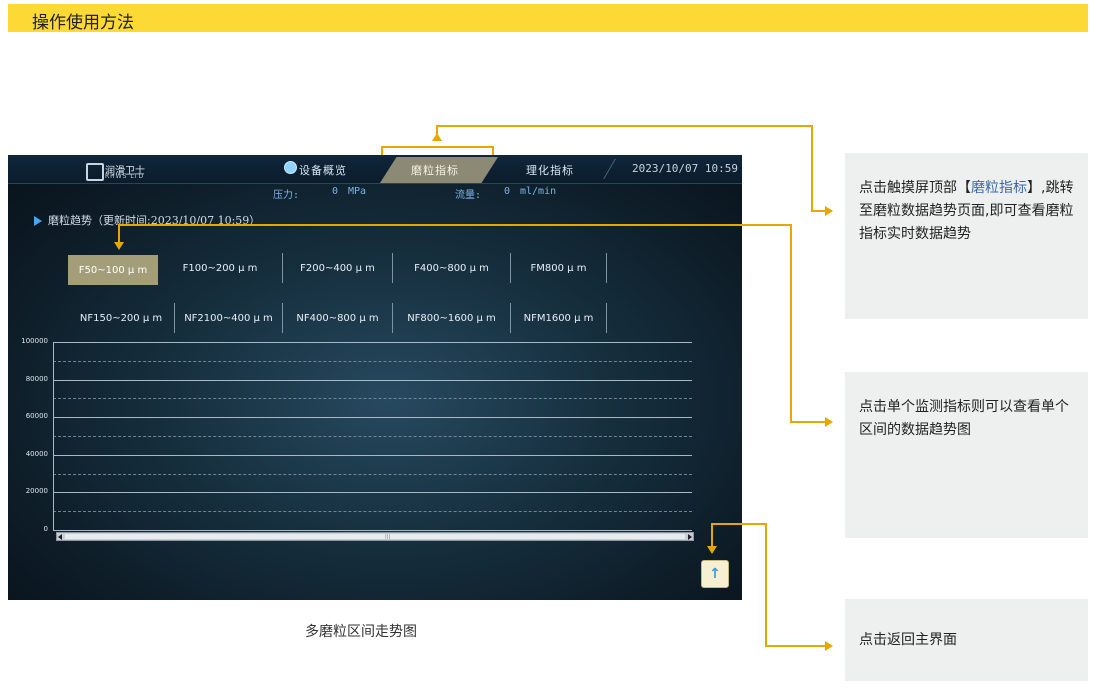 This screenshot has height=688, width=1093. What do you see at coordinates (437, 137) in the screenshot?
I see `arrow-up-icon` at bounding box center [437, 137].